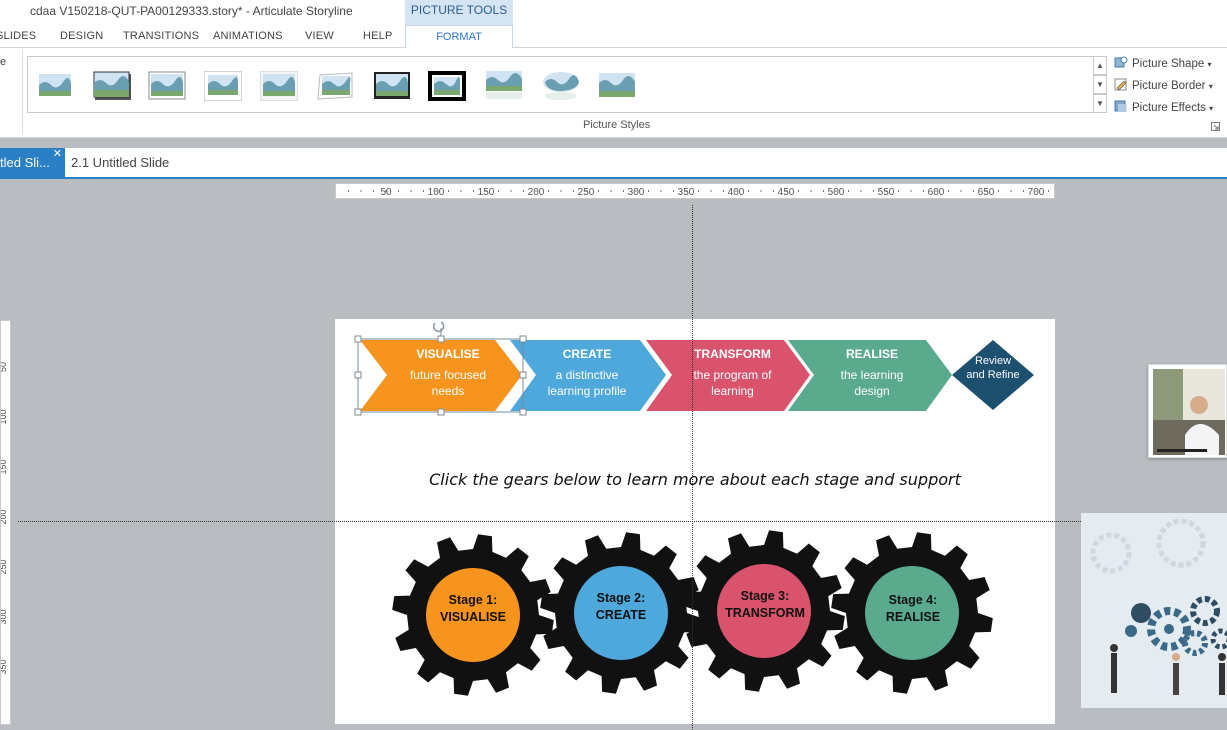 This screenshot has width=1227, height=730. What do you see at coordinates (112, 86) in the screenshot?
I see `picture-style-shadow-rect` at bounding box center [112, 86].